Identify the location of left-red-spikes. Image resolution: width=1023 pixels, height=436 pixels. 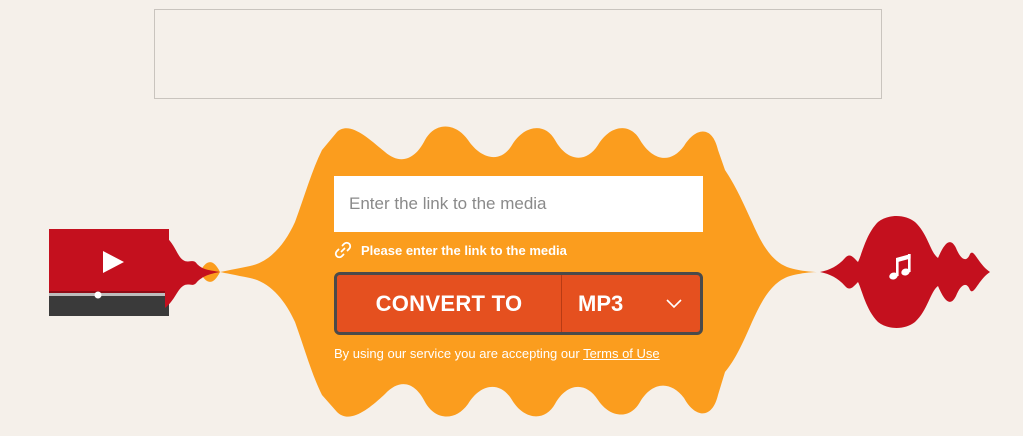
(192, 272).